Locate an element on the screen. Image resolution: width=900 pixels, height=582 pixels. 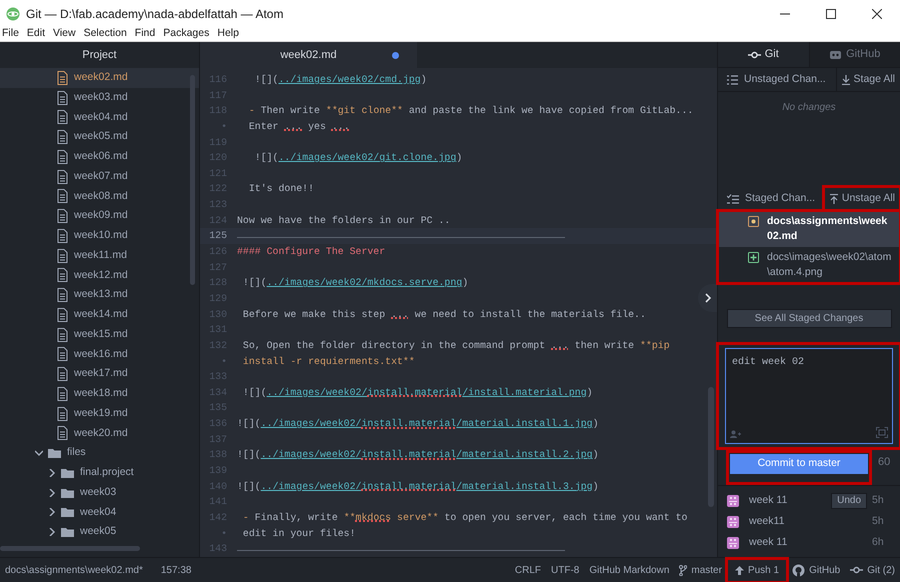
atom-logo-icon is located at coordinates (13, 13).